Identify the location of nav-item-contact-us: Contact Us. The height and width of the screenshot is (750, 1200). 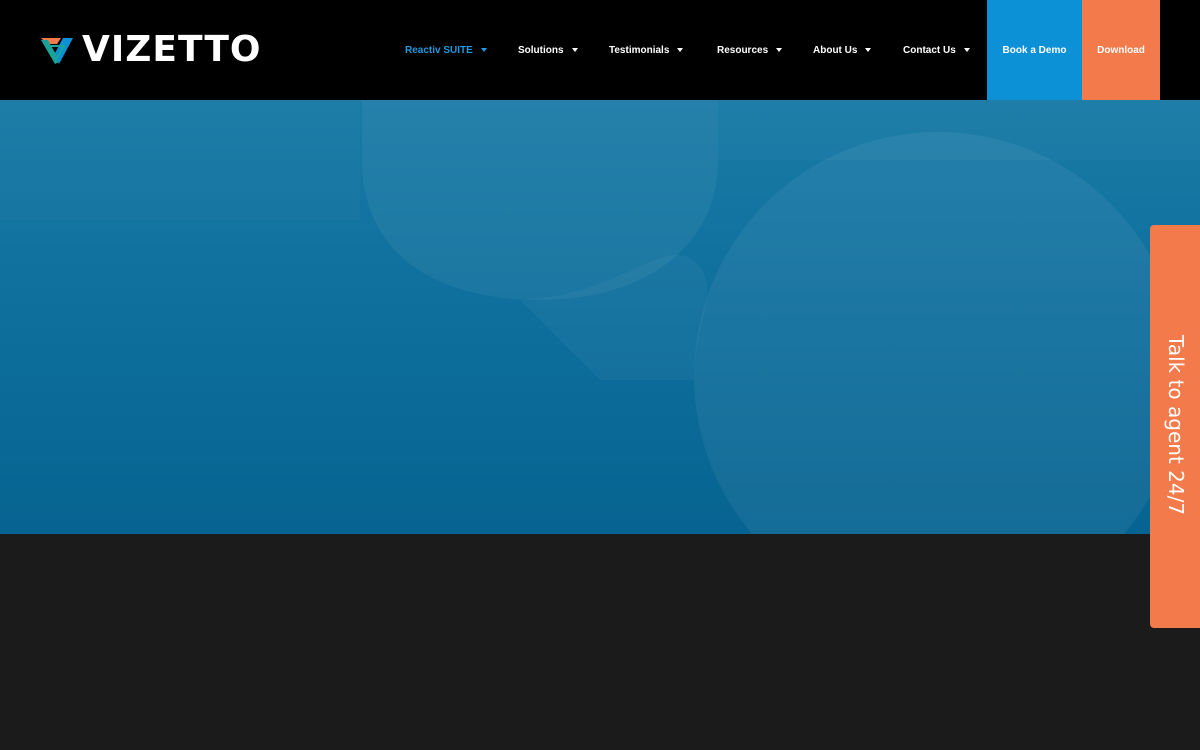
(936, 50).